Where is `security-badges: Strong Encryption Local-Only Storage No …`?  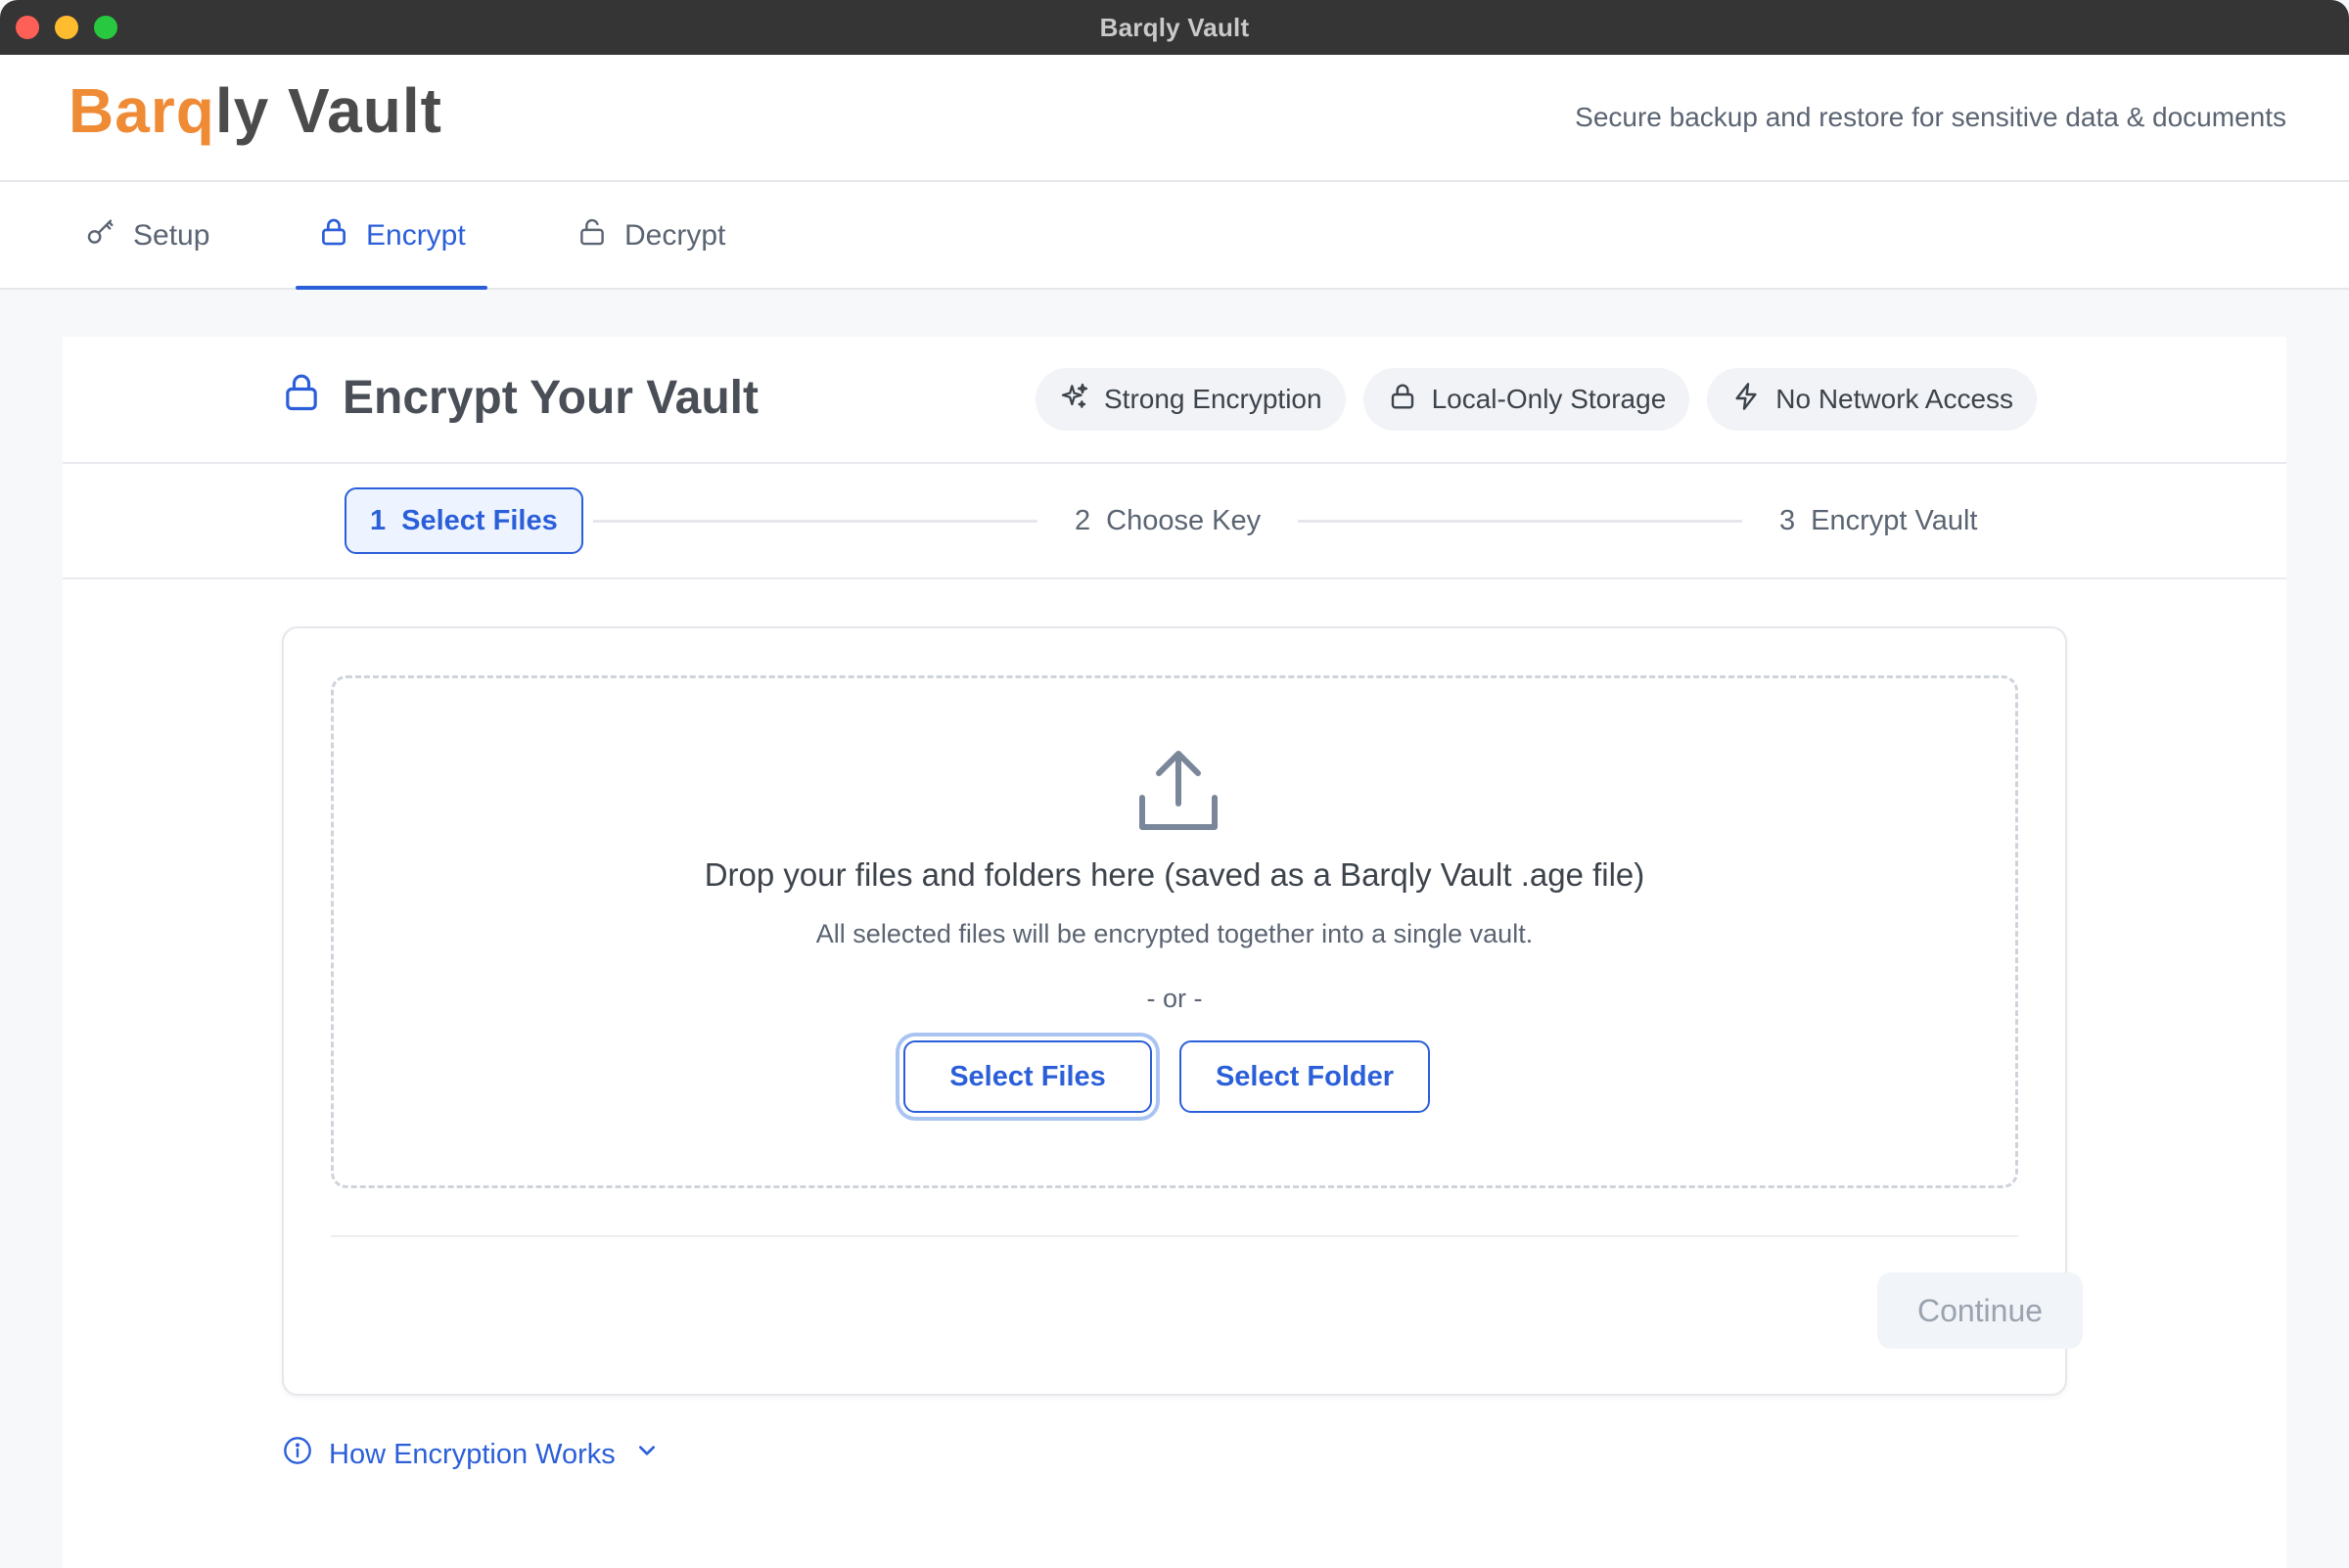
security-badges: Strong Encryption Local-Only Storage No … is located at coordinates (1537, 399).